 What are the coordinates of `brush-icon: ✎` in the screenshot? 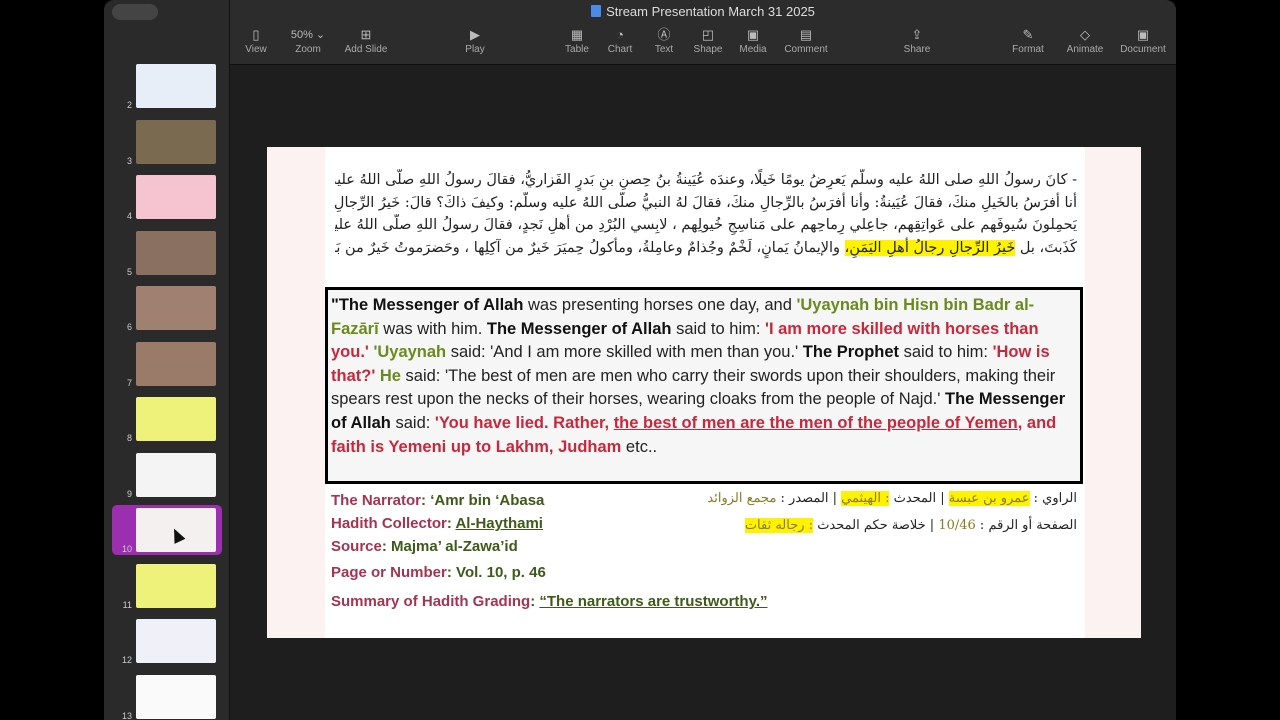 It's located at (1028, 34).